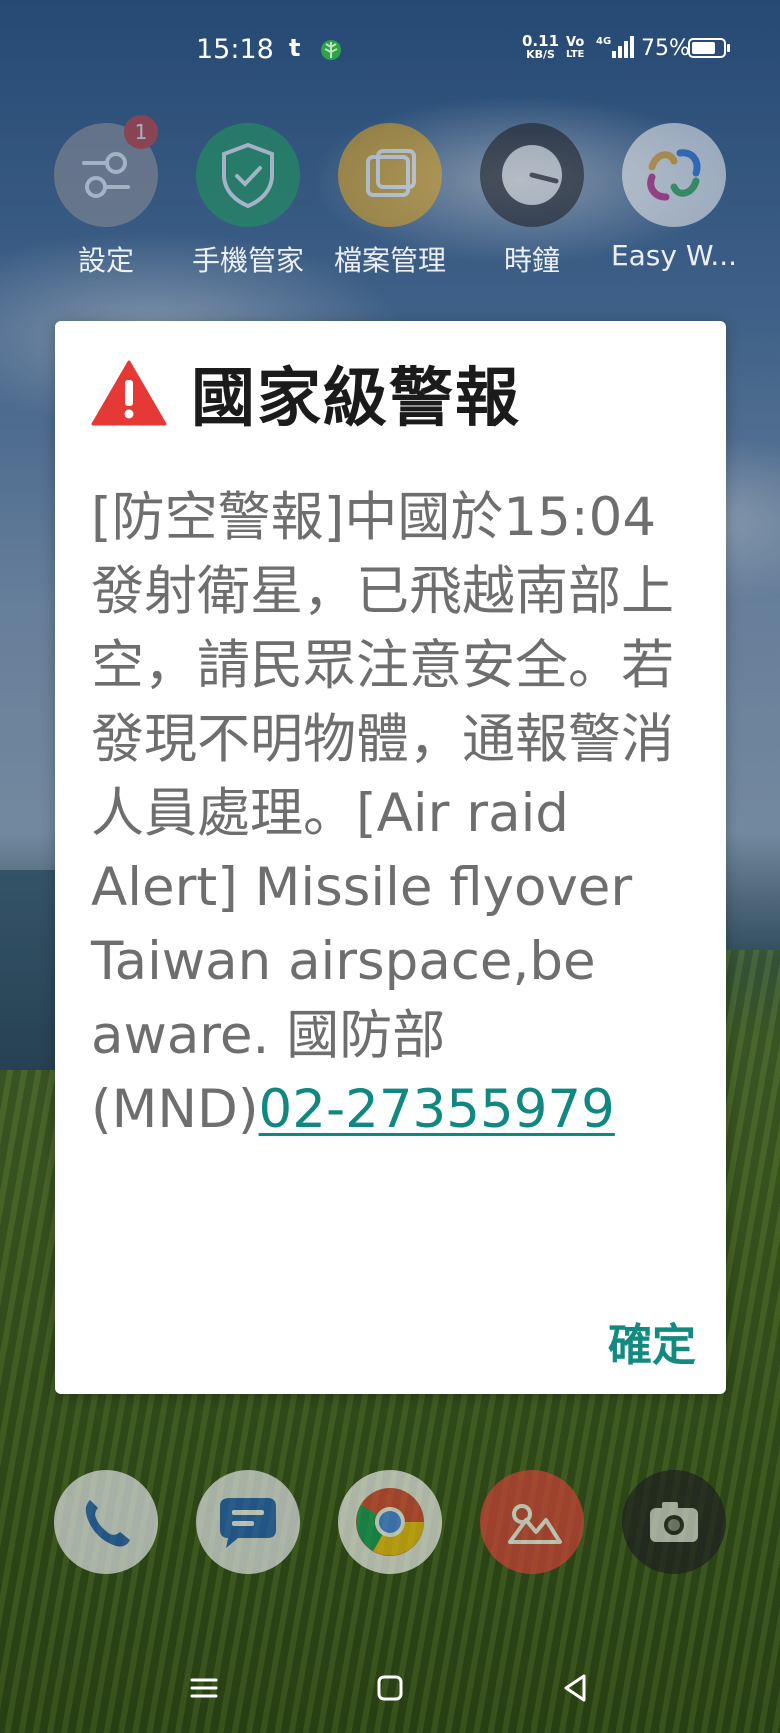  What do you see at coordinates (531, 260) in the screenshot?
I see `app-label: 時鐘` at bounding box center [531, 260].